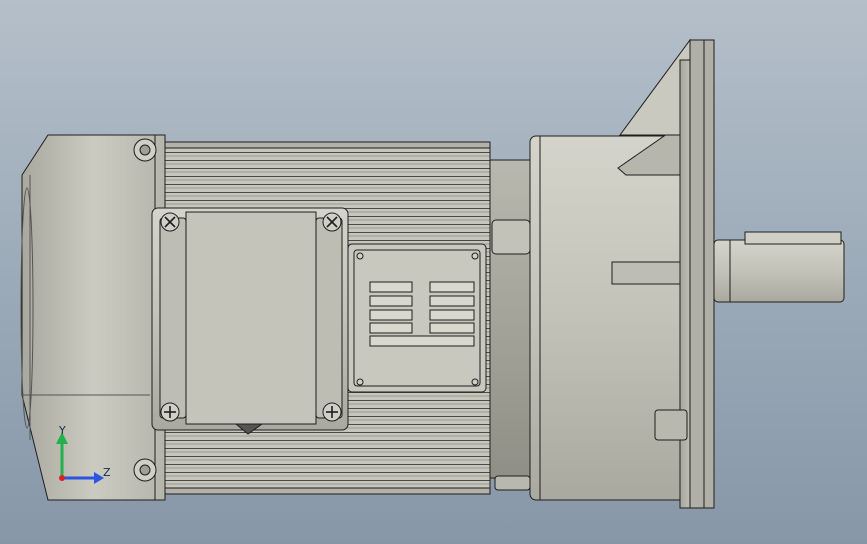 The height and width of the screenshot is (544, 867). I want to click on gearbox-housing, so click(609, 318).